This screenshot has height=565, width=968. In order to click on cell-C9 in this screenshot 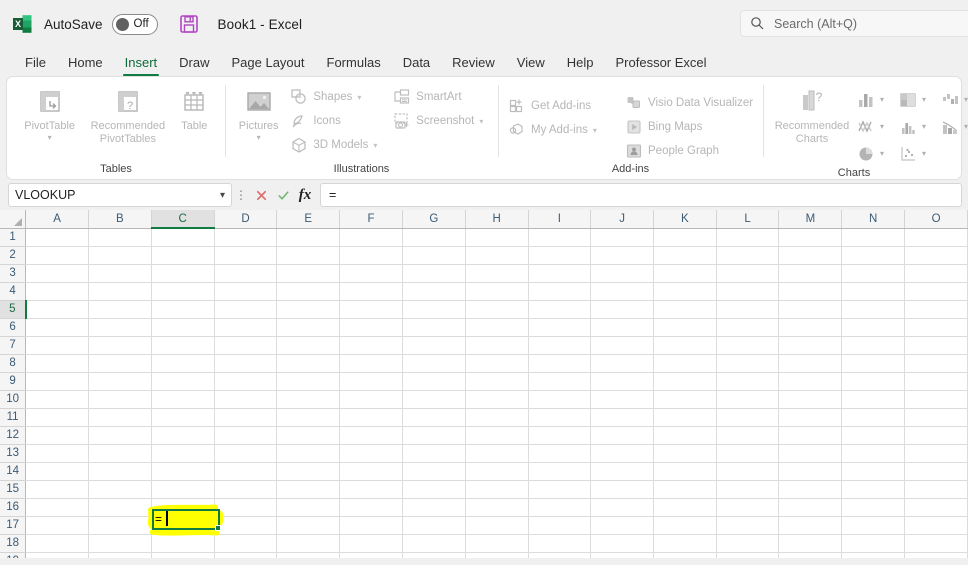, I will do `click(183, 381)`.